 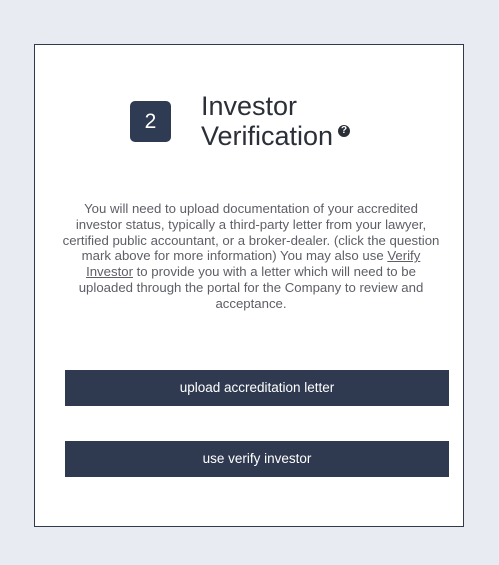 I want to click on step-number-badge: 2, so click(x=150, y=121).